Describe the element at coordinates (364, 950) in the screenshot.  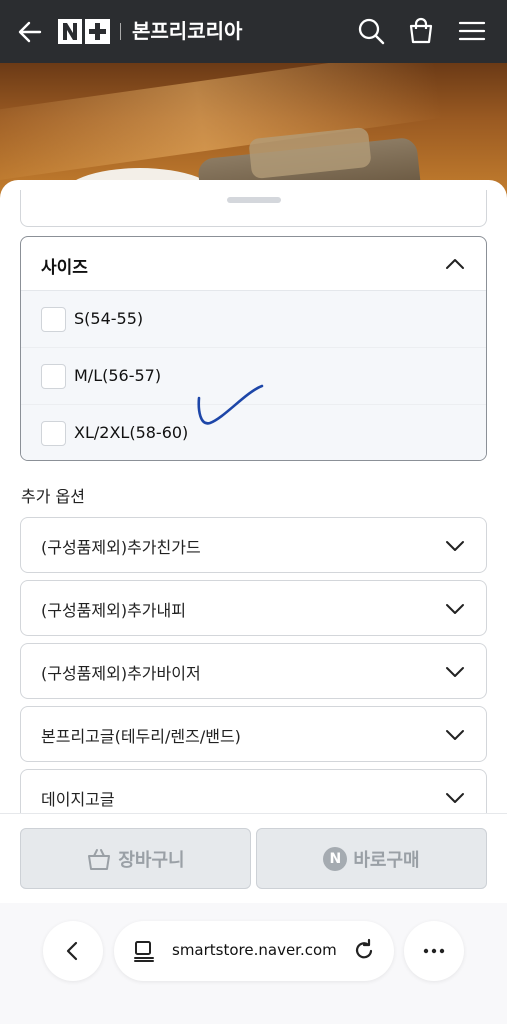
I see `reload-icon` at that location.